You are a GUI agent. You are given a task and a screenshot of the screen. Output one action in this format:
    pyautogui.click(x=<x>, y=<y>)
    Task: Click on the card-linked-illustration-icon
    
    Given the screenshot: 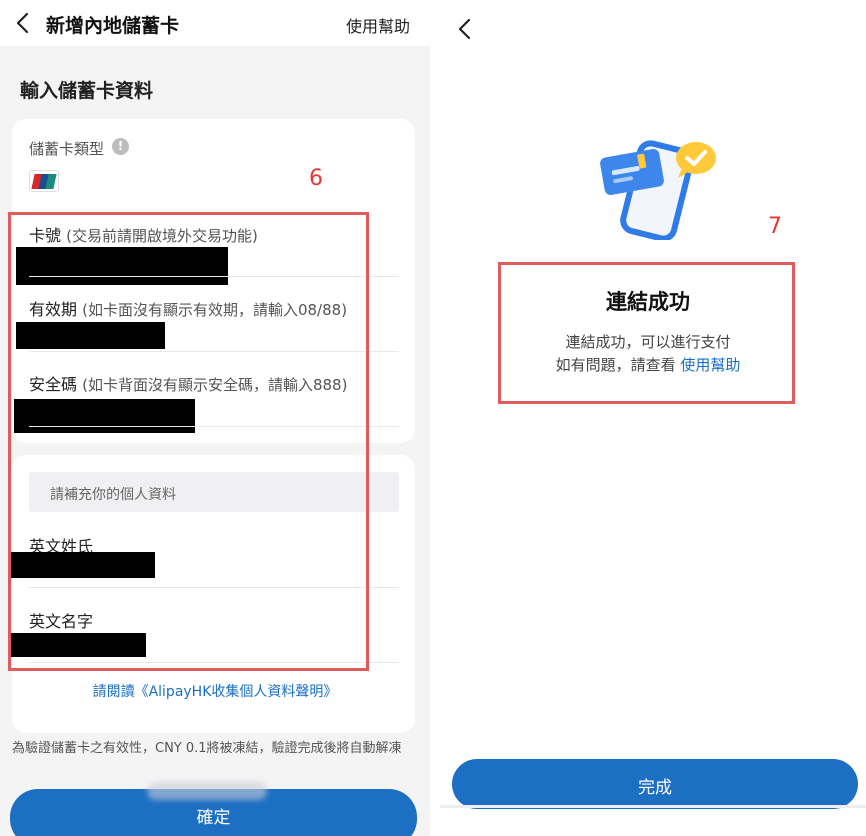 What is the action you would take?
    pyautogui.click(x=658, y=190)
    